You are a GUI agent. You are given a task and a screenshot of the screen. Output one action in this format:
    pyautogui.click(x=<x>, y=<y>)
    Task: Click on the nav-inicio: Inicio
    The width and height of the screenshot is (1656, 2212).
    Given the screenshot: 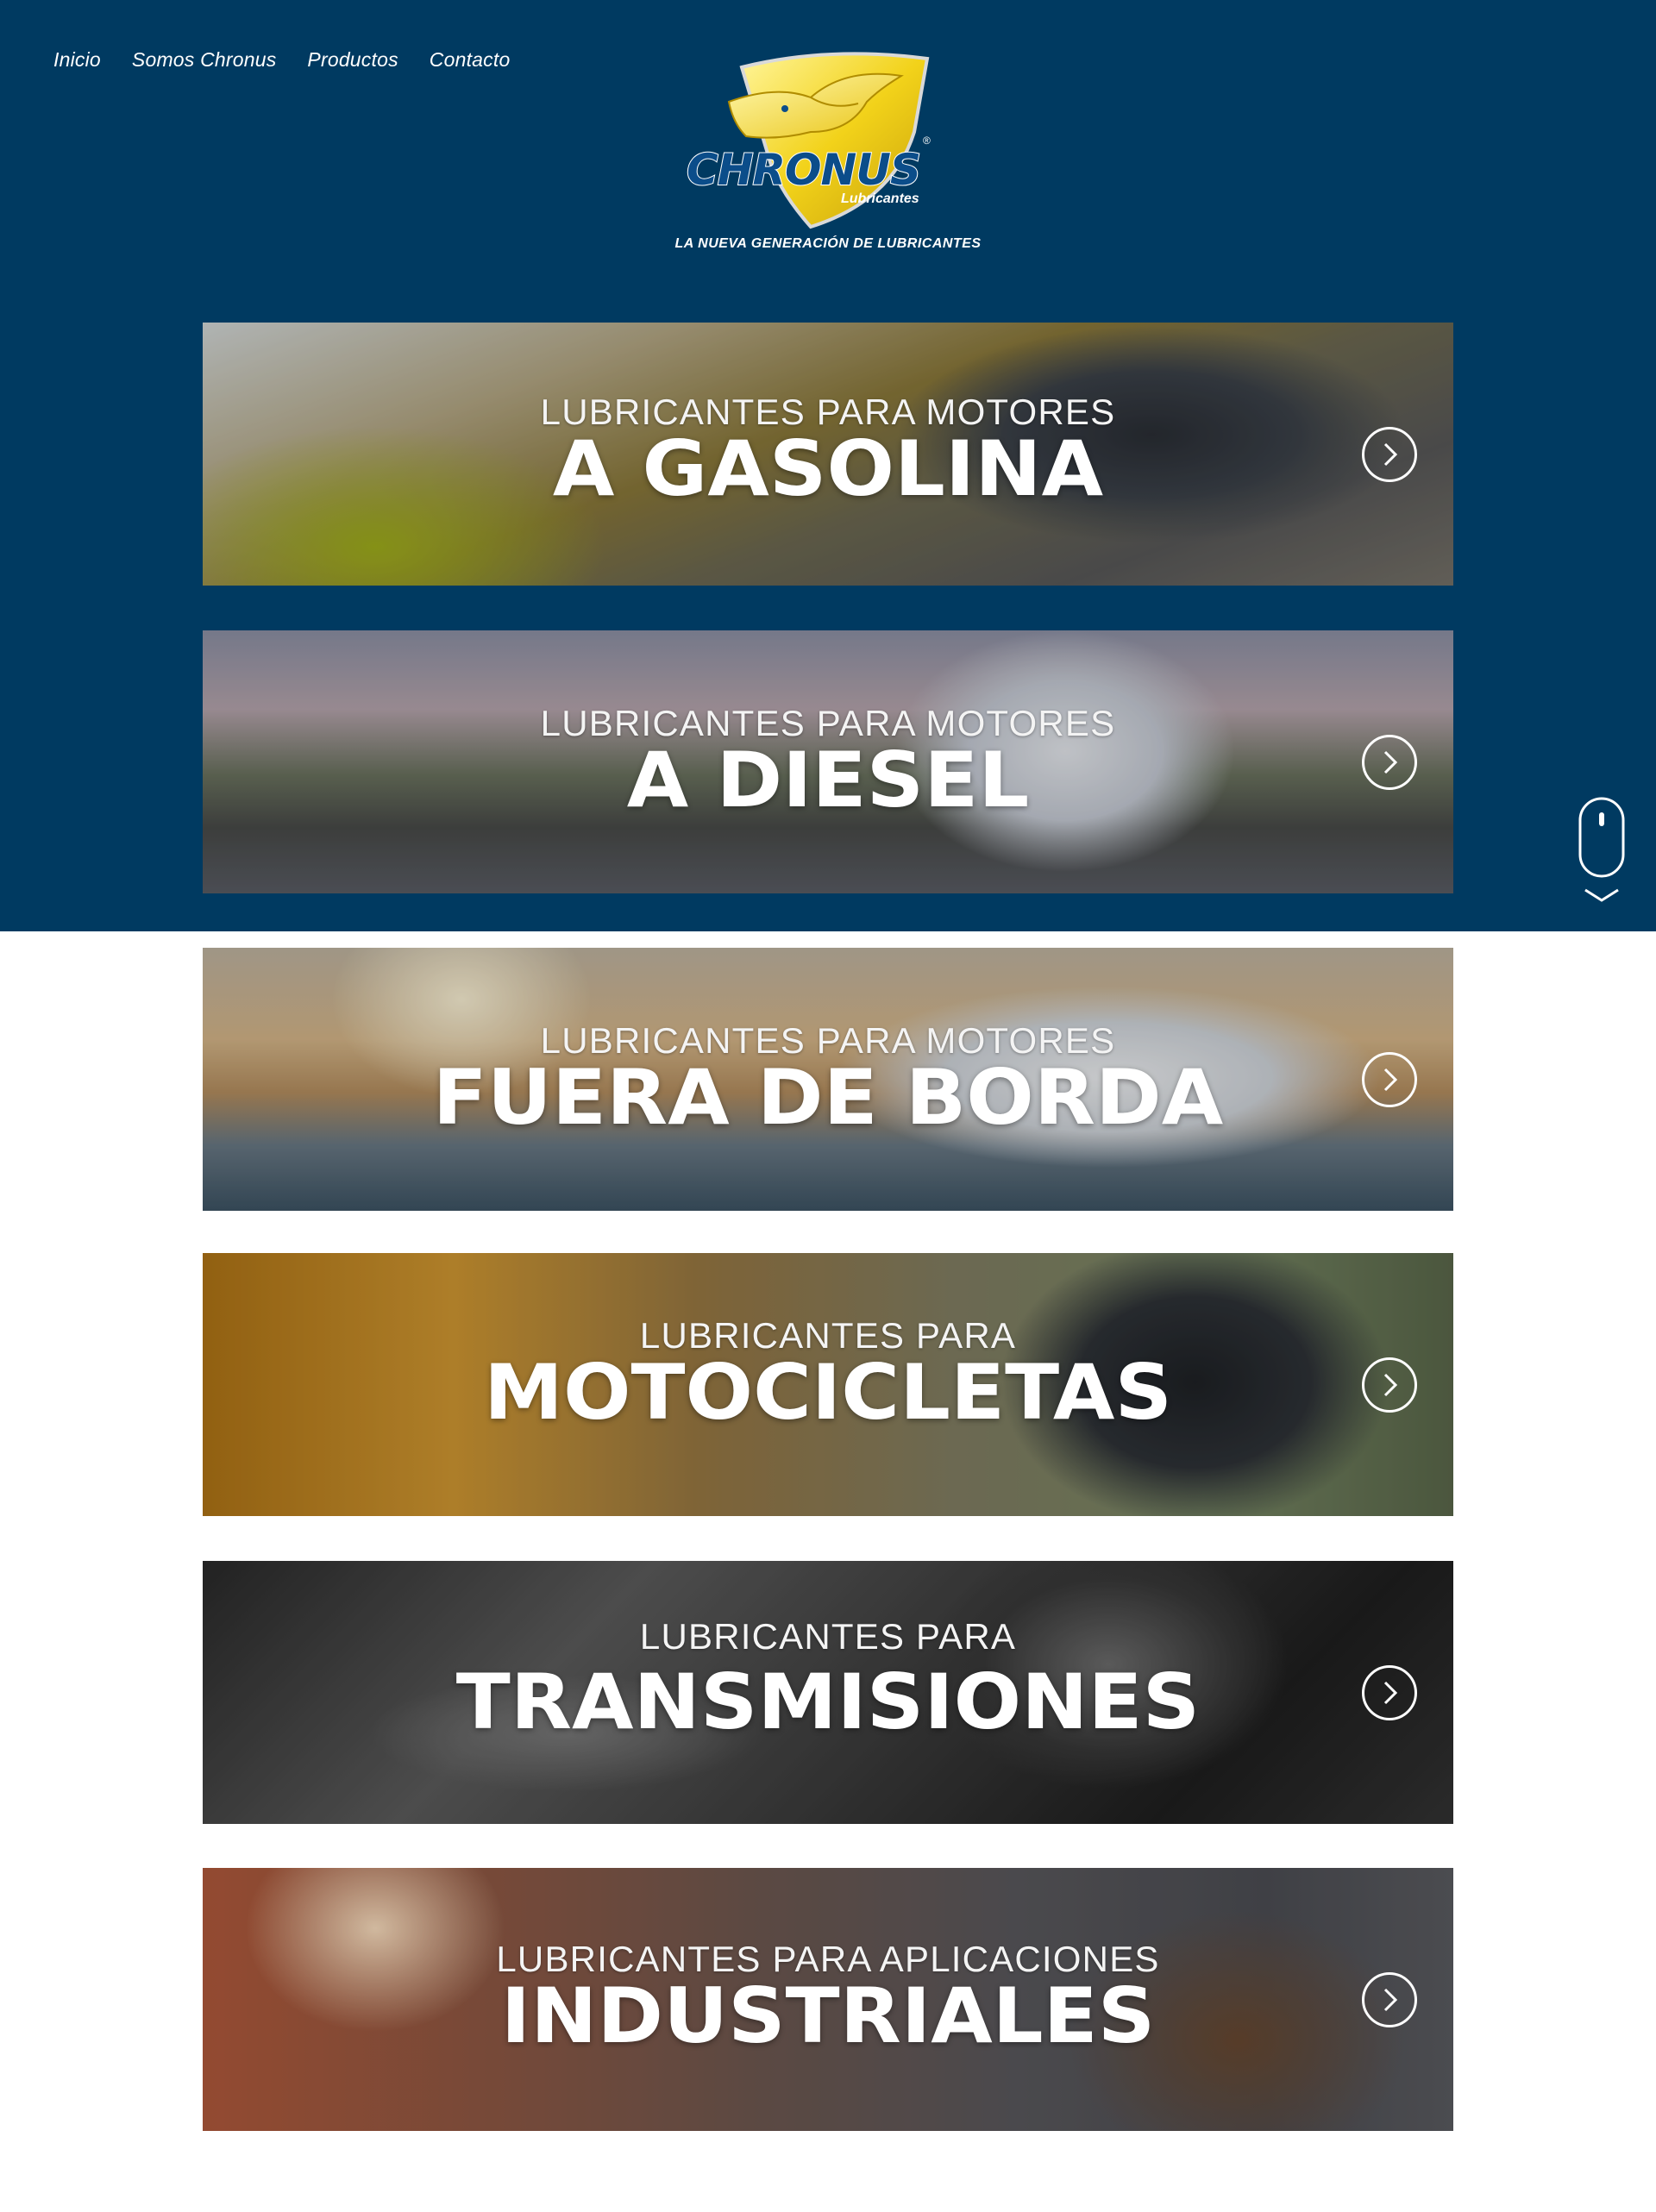 What is the action you would take?
    pyautogui.click(x=77, y=60)
    